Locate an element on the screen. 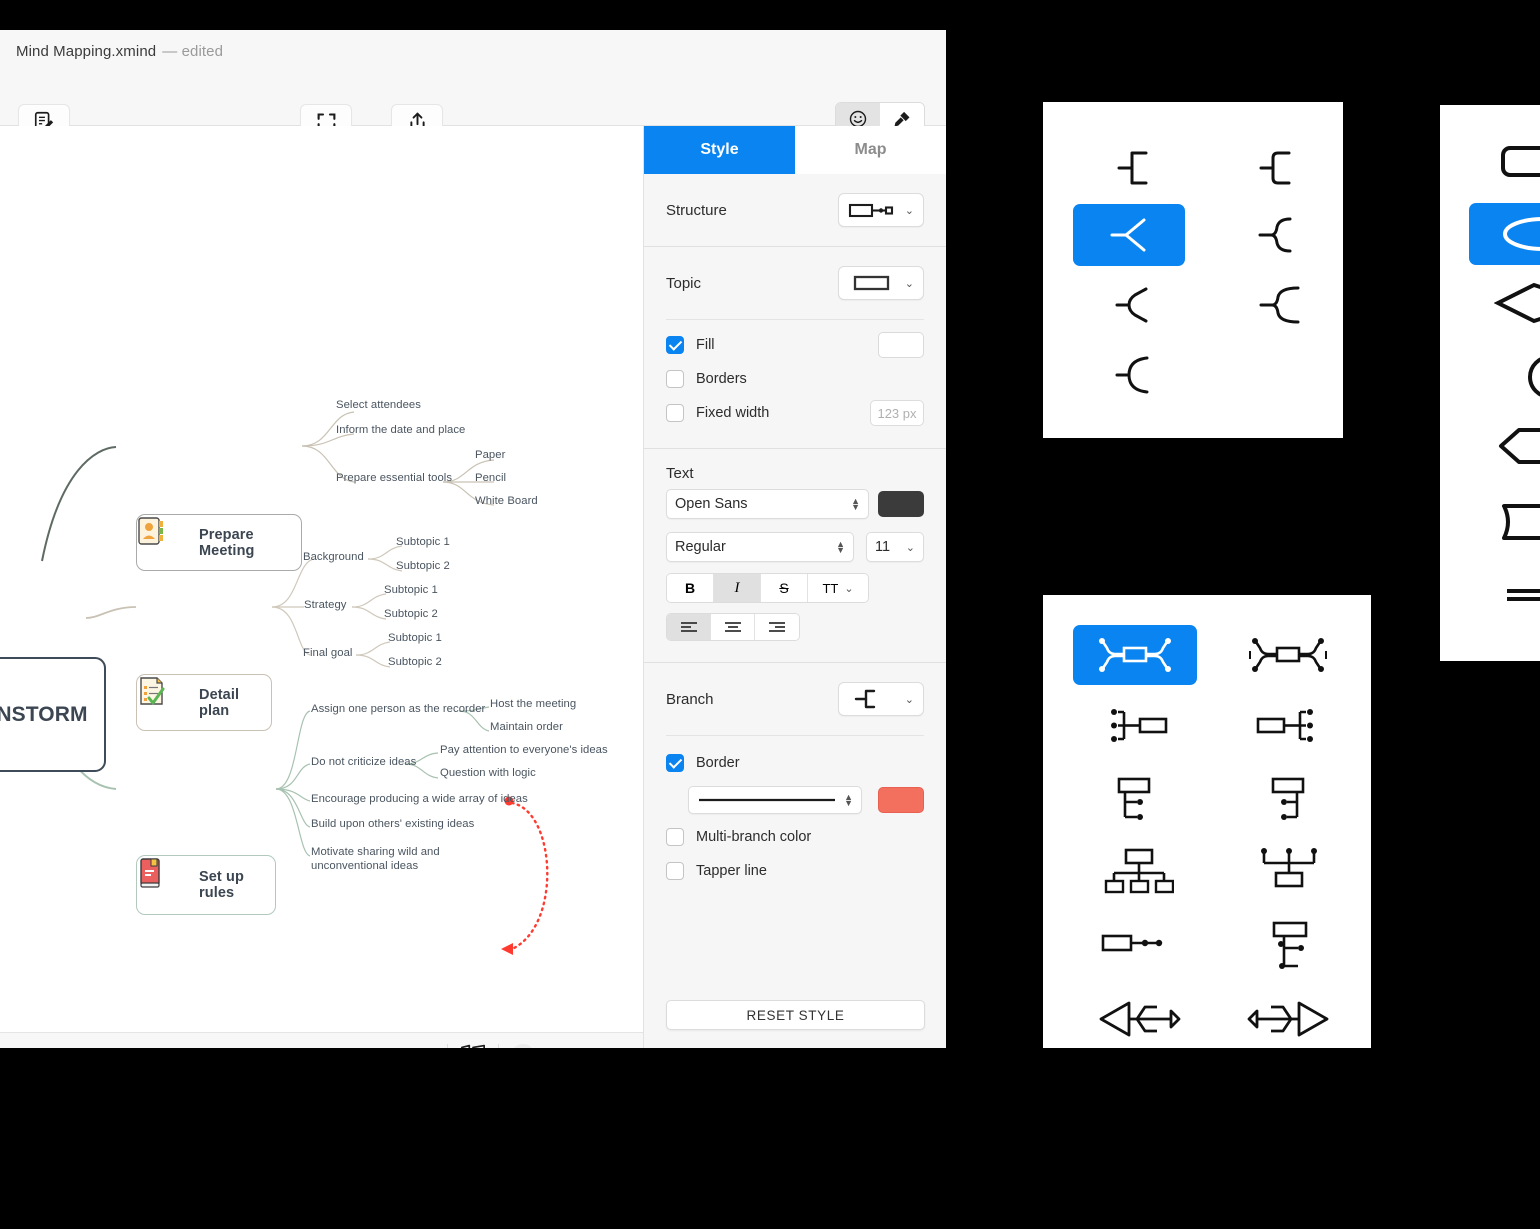  branch-border-checkbox is located at coordinates (675, 763).